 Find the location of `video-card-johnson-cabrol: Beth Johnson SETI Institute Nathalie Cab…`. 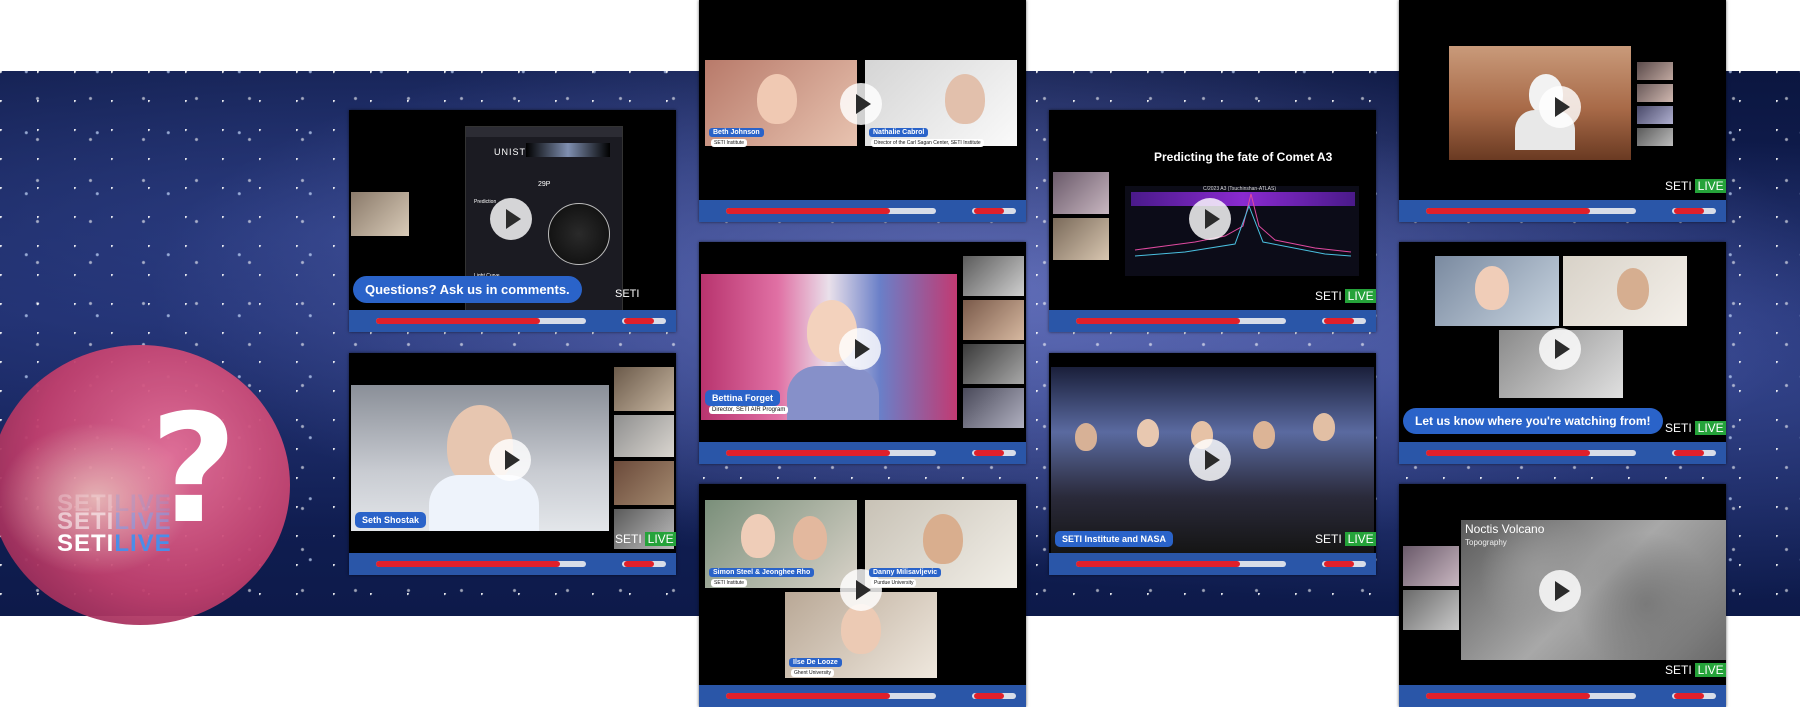

video-card-johnson-cabrol: Beth Johnson SETI Institute Nathalie Cab… is located at coordinates (862, 111).